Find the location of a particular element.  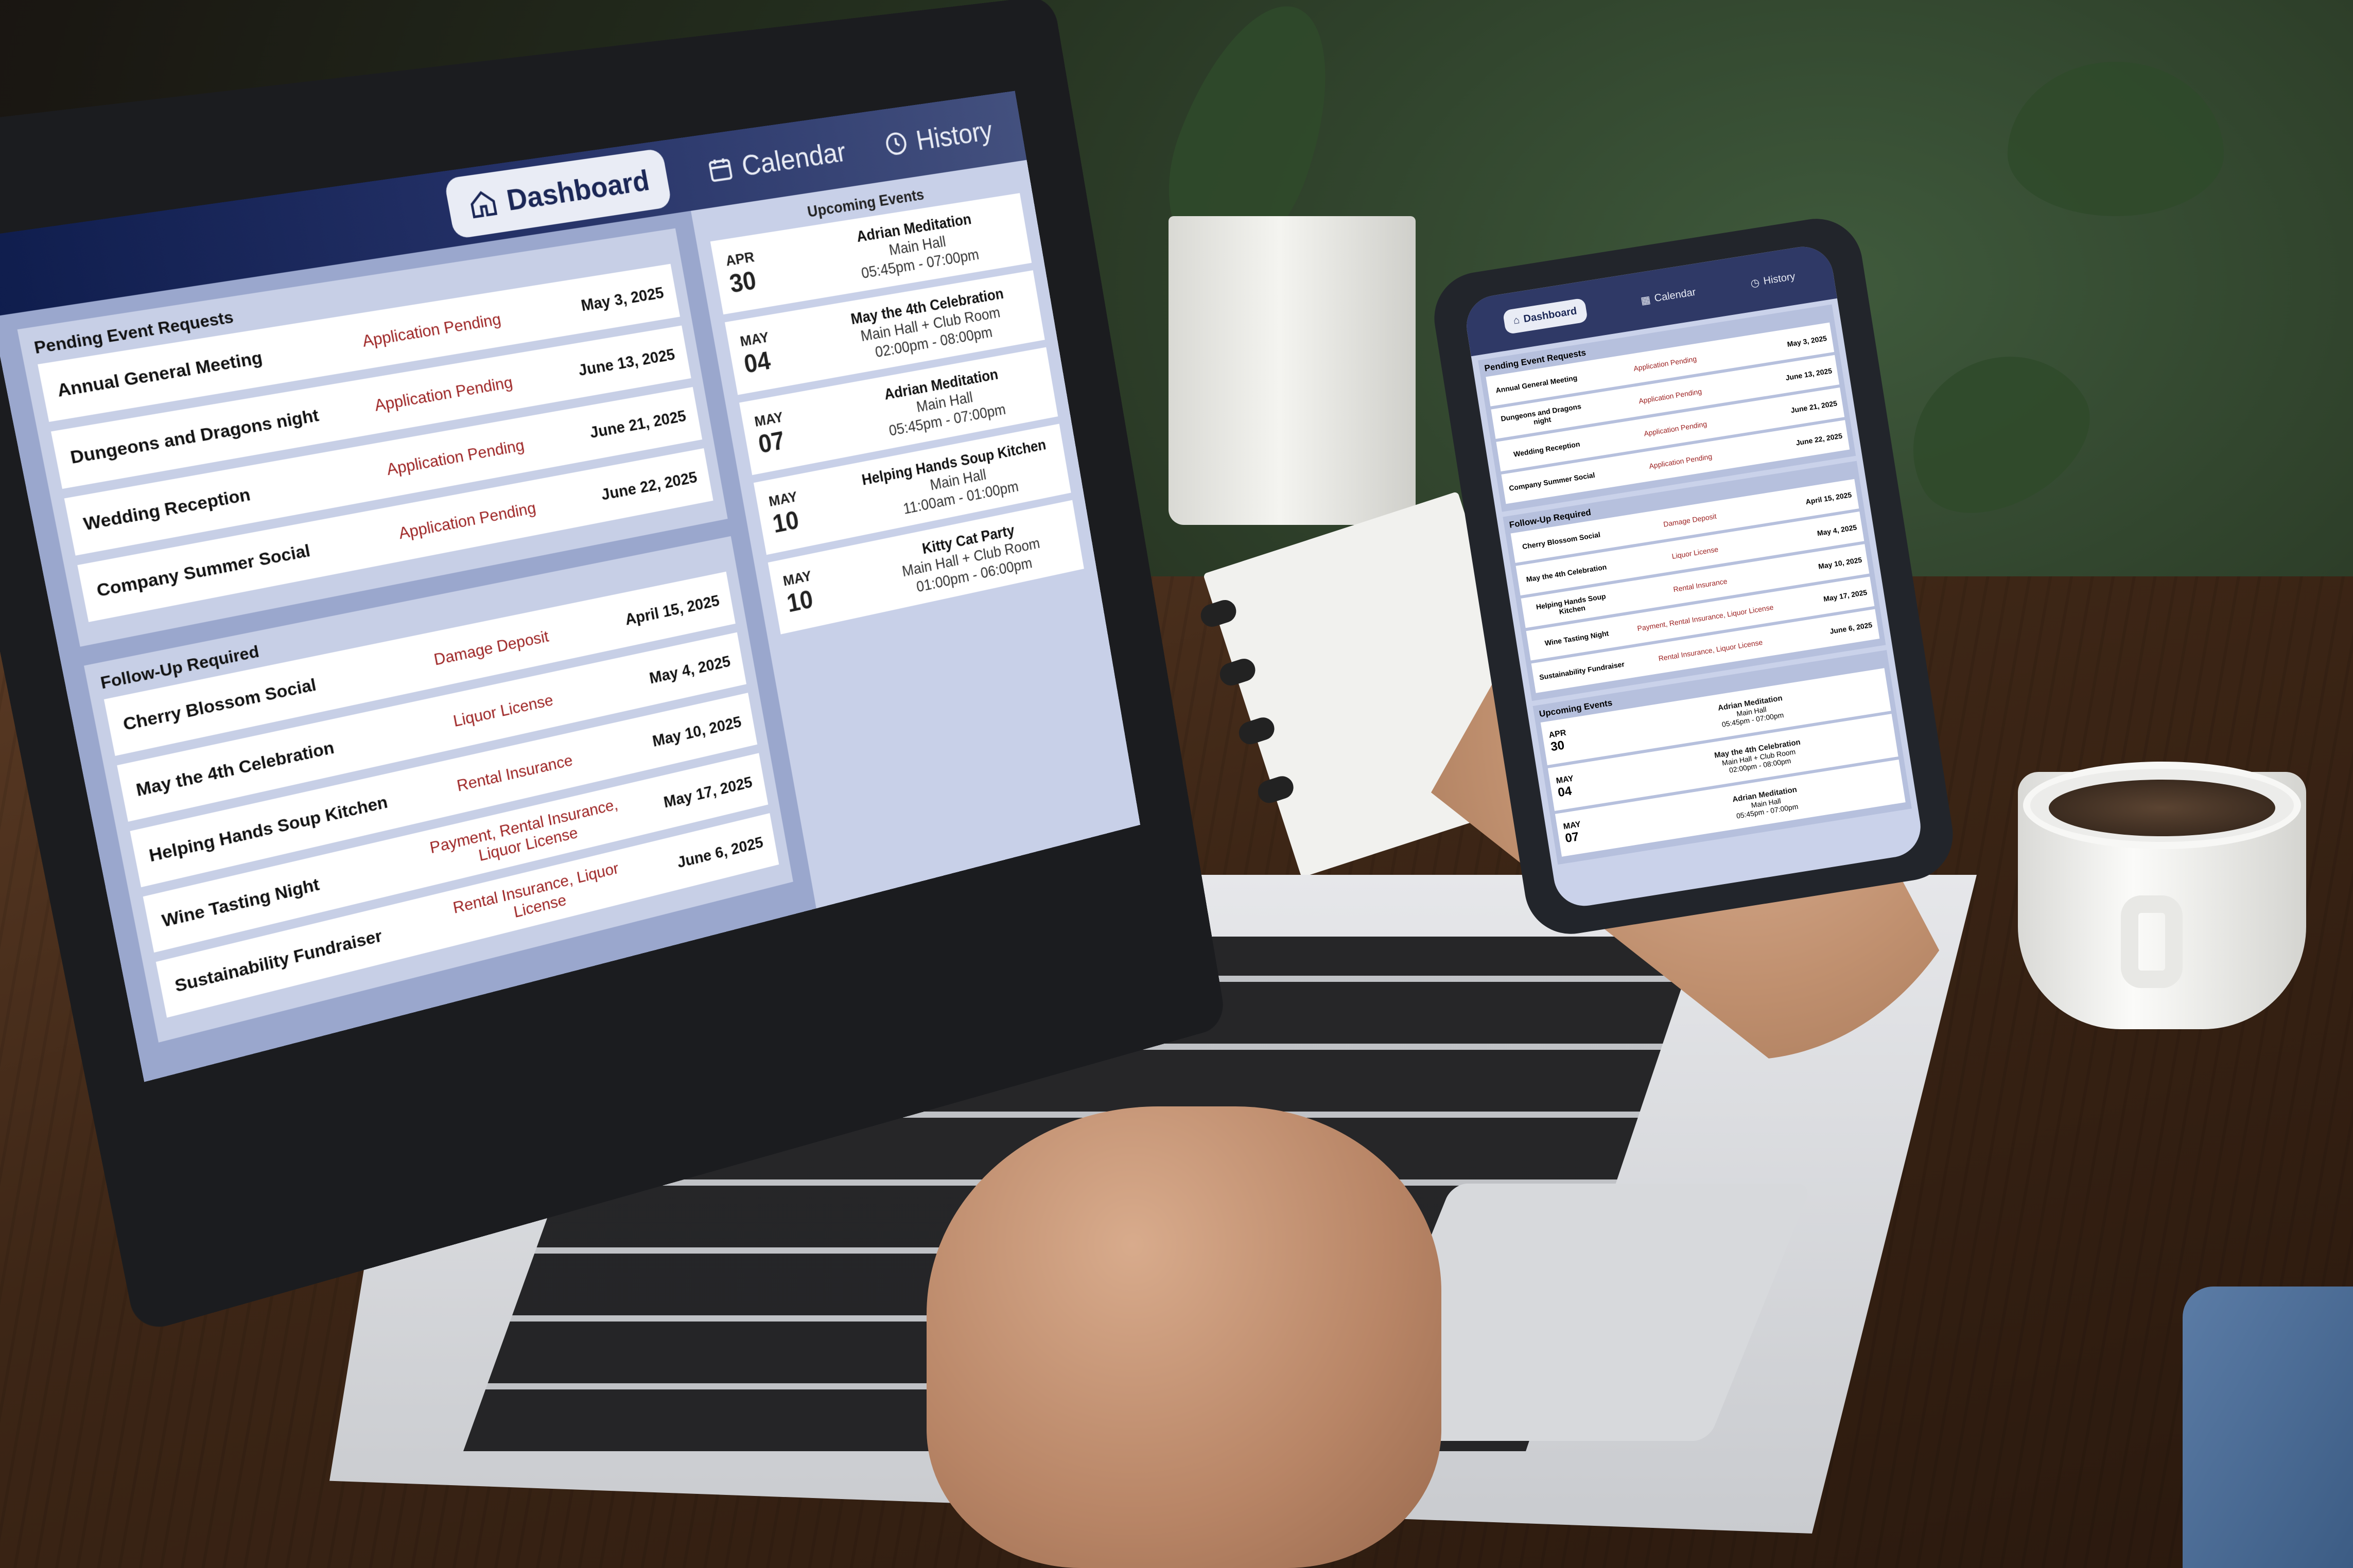

tab-calendar: Calendar is located at coordinates (776, 161).